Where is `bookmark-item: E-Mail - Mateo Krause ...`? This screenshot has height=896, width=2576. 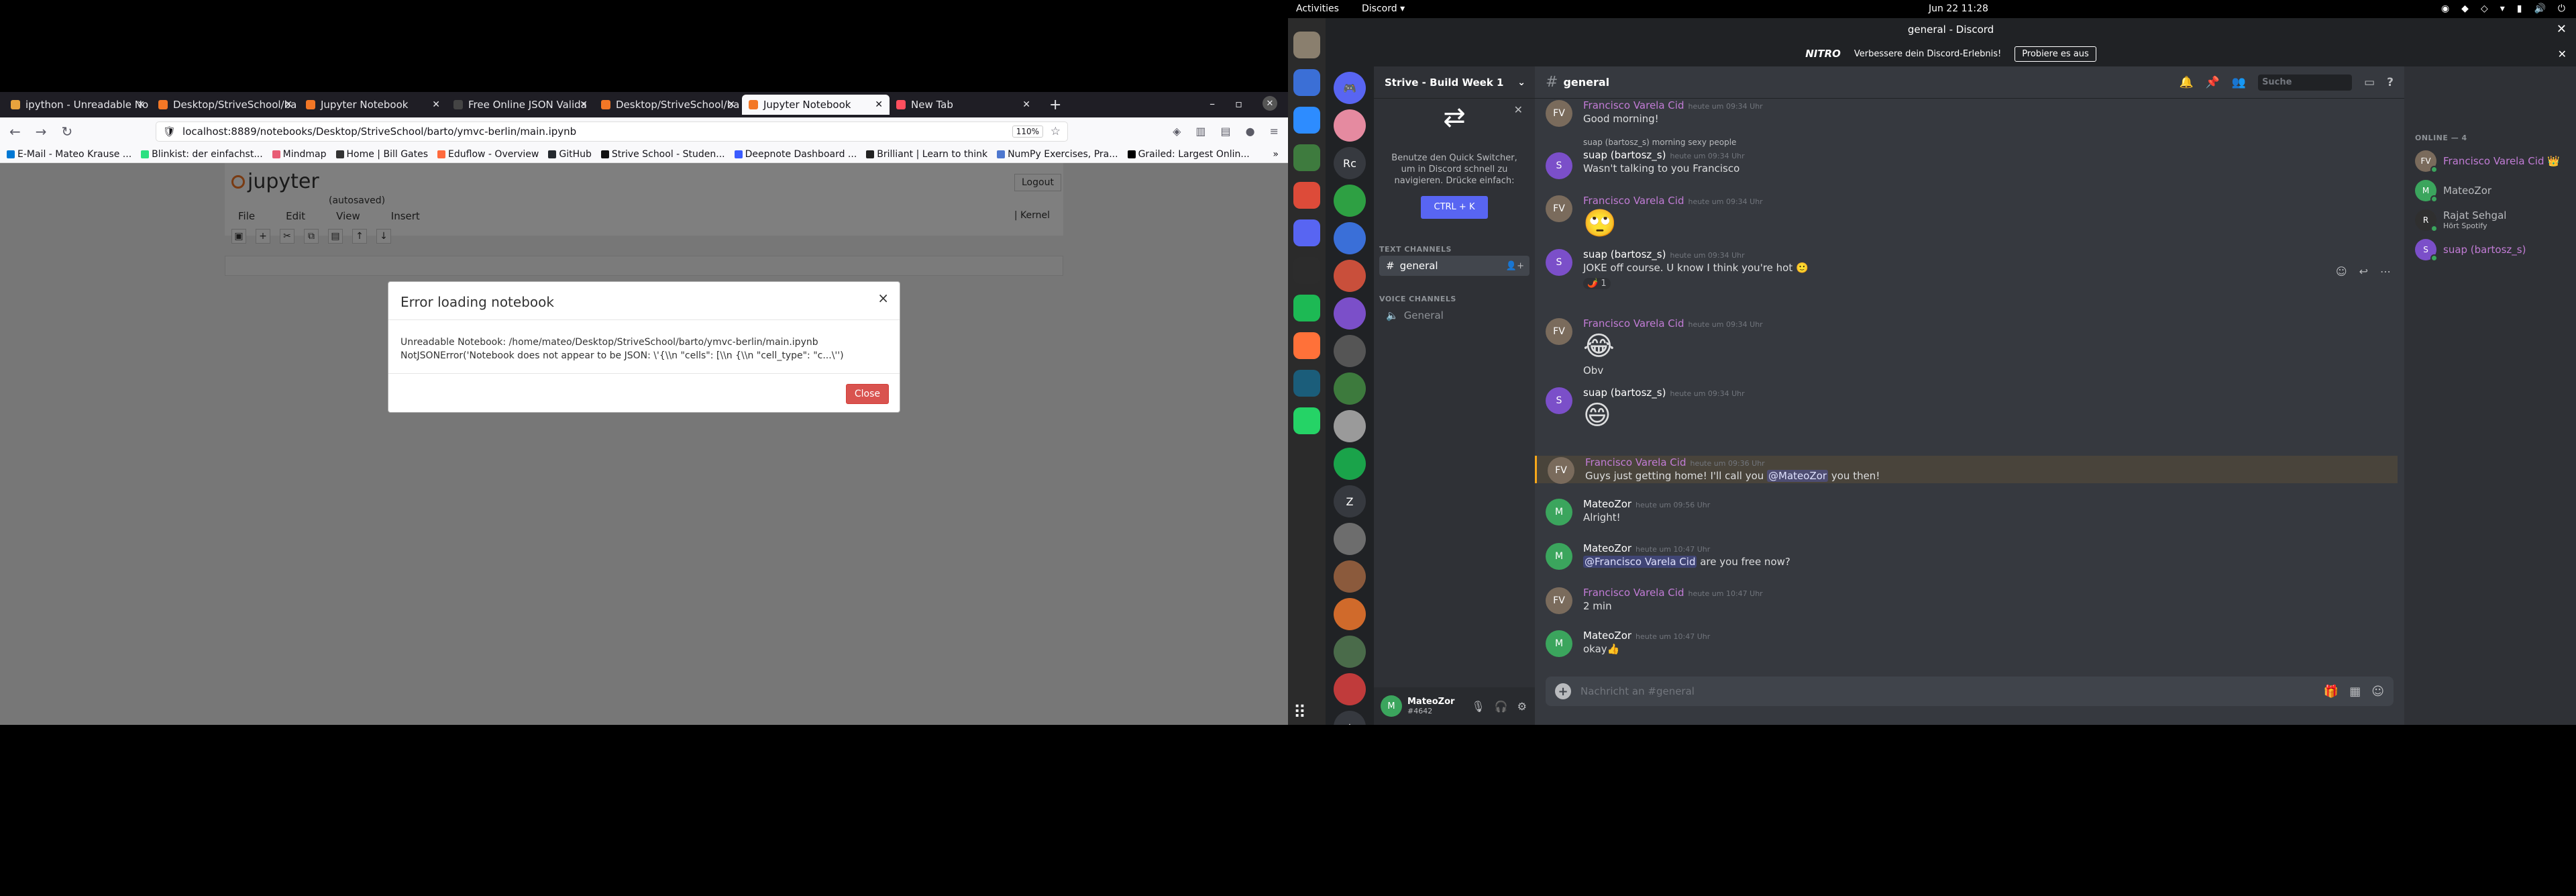 bookmark-item: E-Mail - Mateo Krause ... is located at coordinates (69, 155).